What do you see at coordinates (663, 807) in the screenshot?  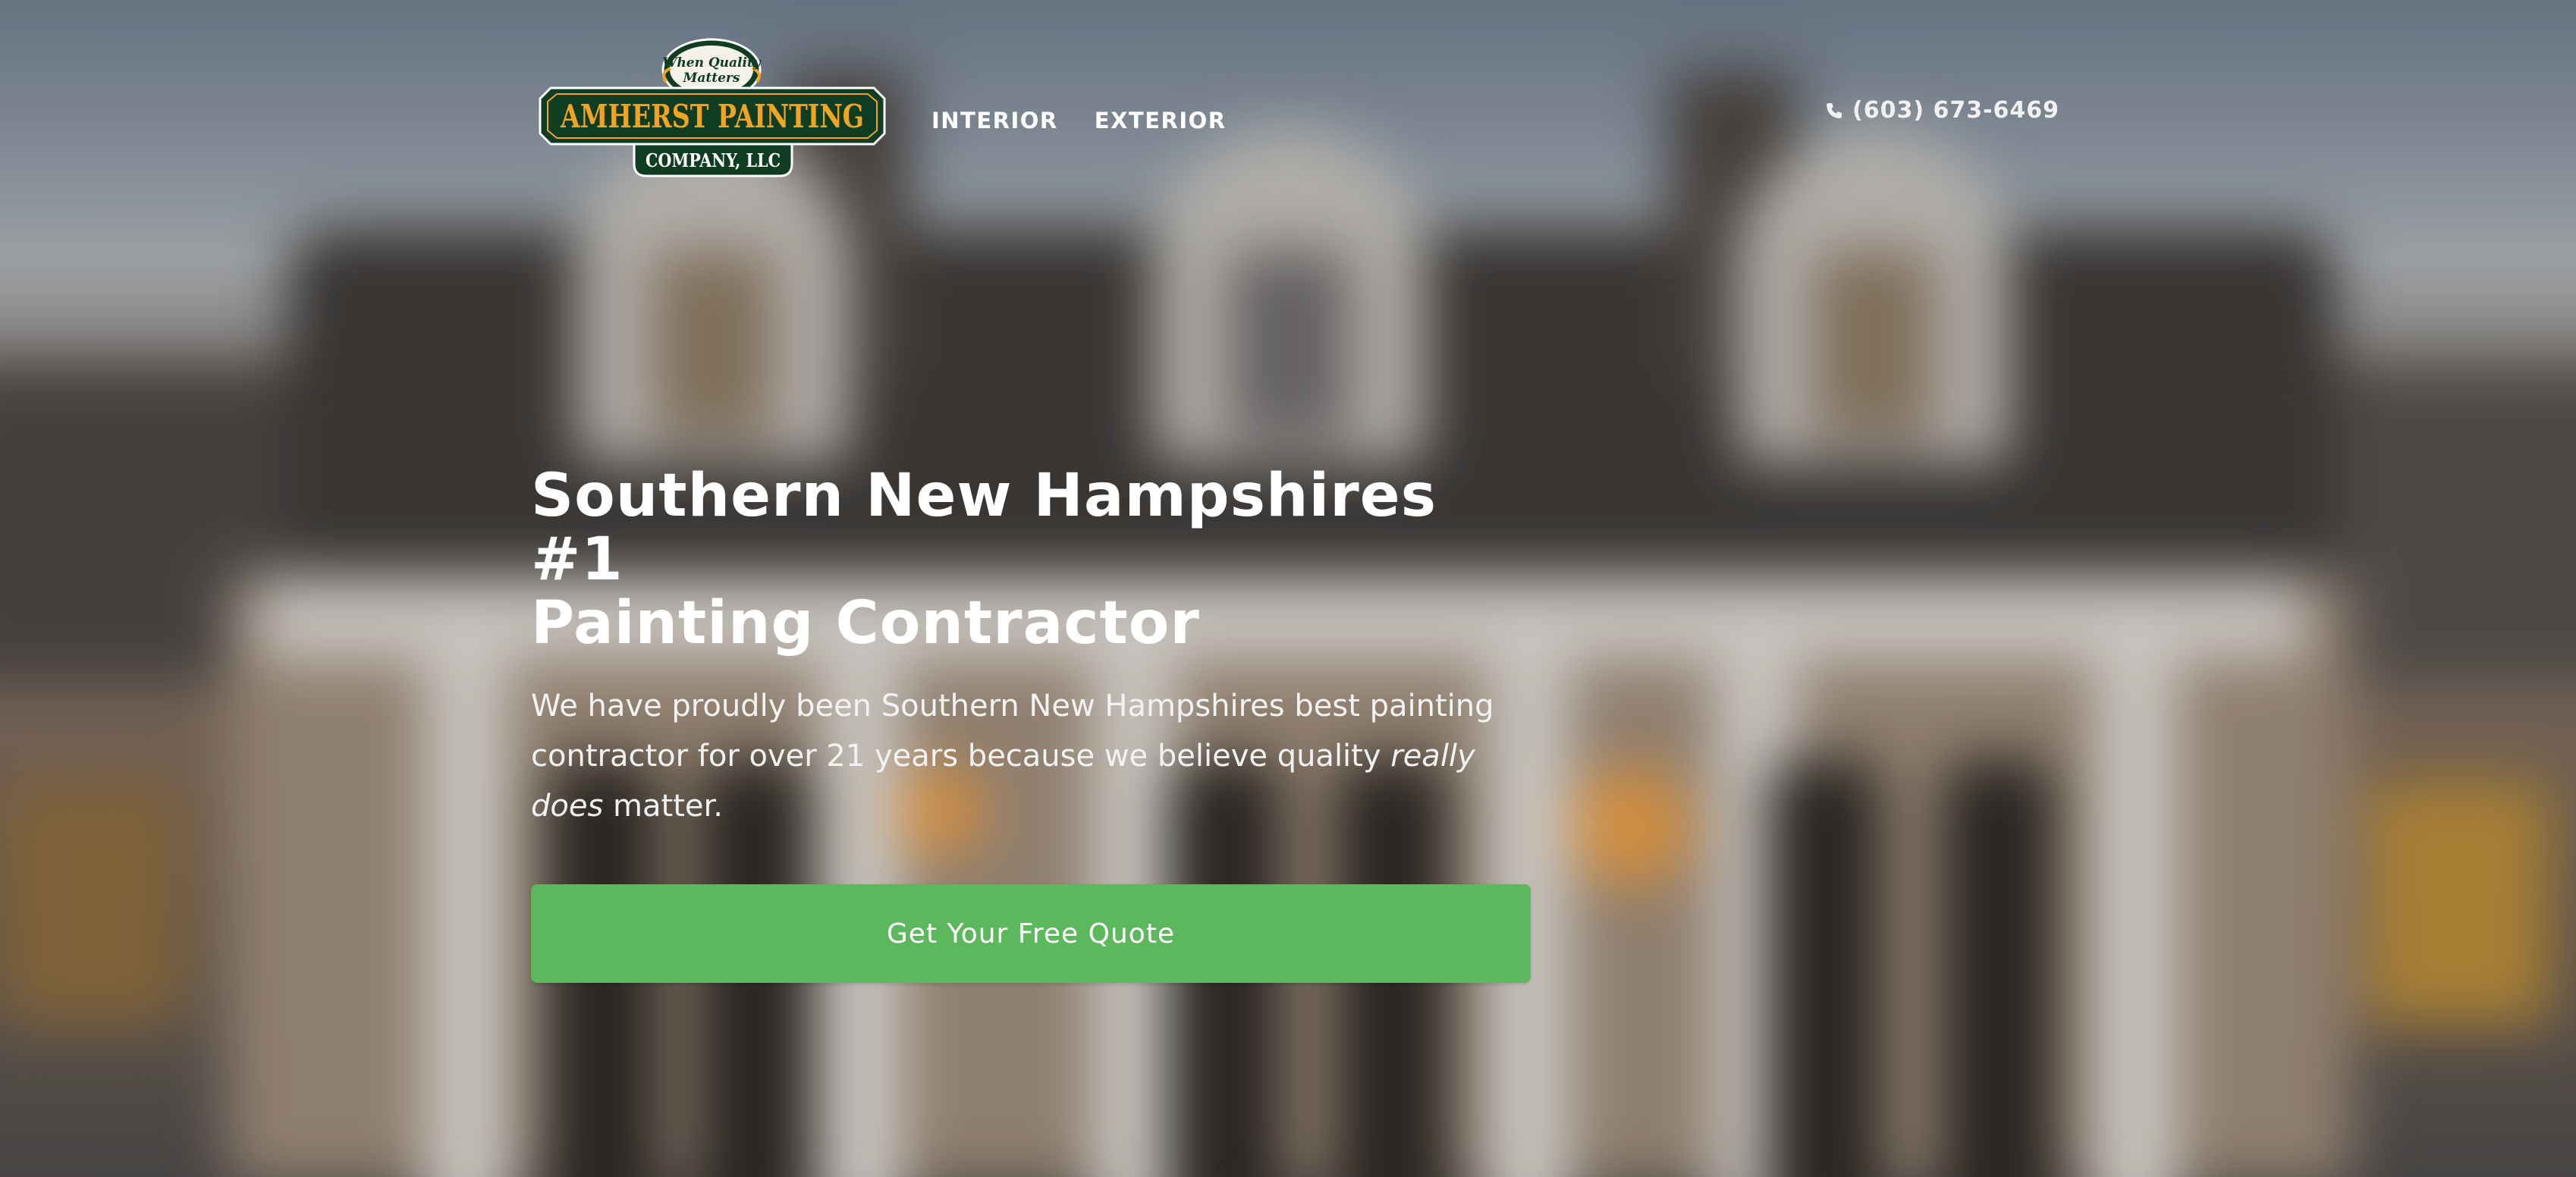 I see `lead-text-end: matter.` at bounding box center [663, 807].